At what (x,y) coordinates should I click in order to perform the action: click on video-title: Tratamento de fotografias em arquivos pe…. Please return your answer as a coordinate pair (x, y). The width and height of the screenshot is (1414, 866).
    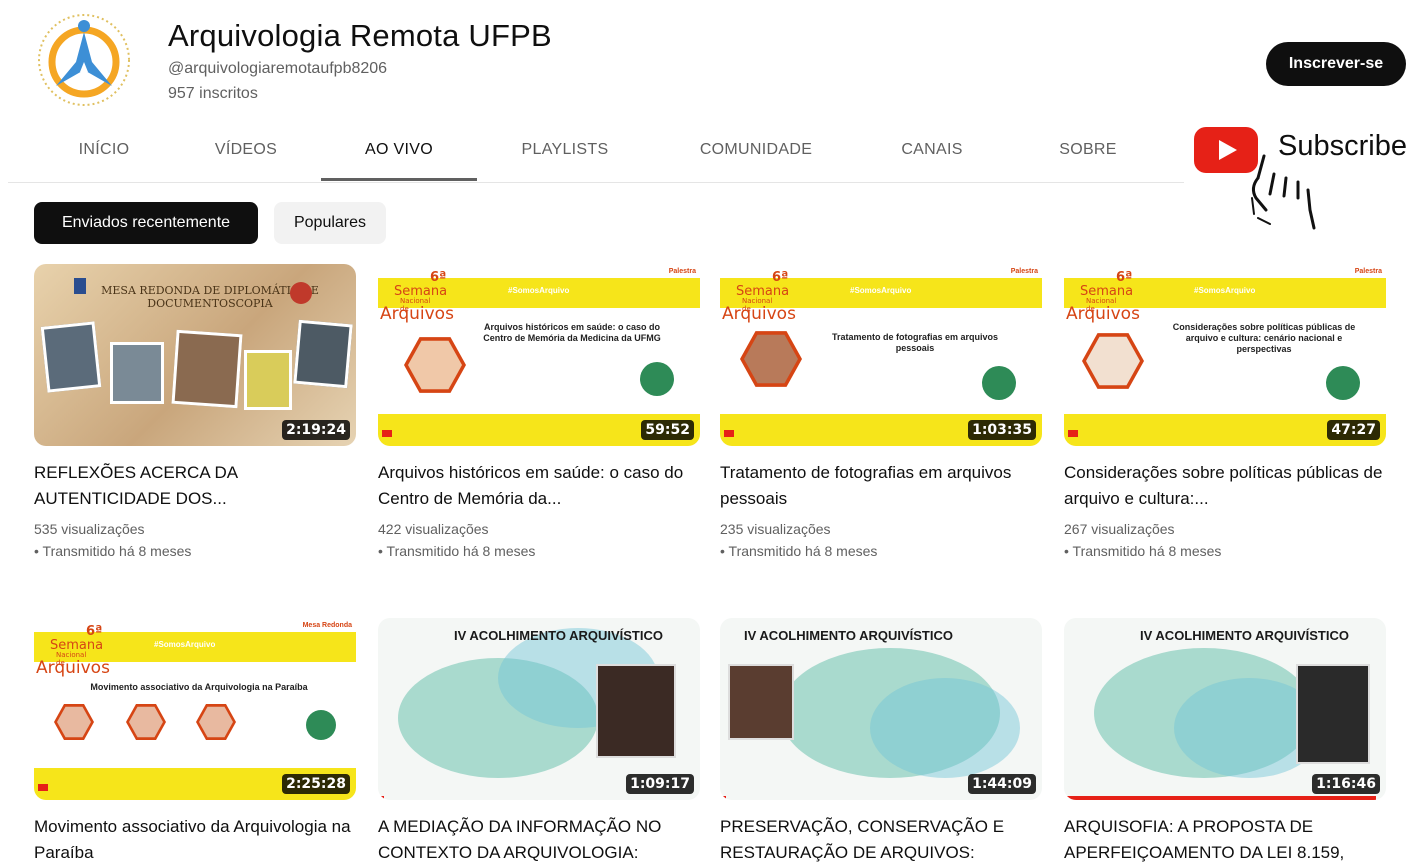
    Looking at the image, I should click on (881, 486).